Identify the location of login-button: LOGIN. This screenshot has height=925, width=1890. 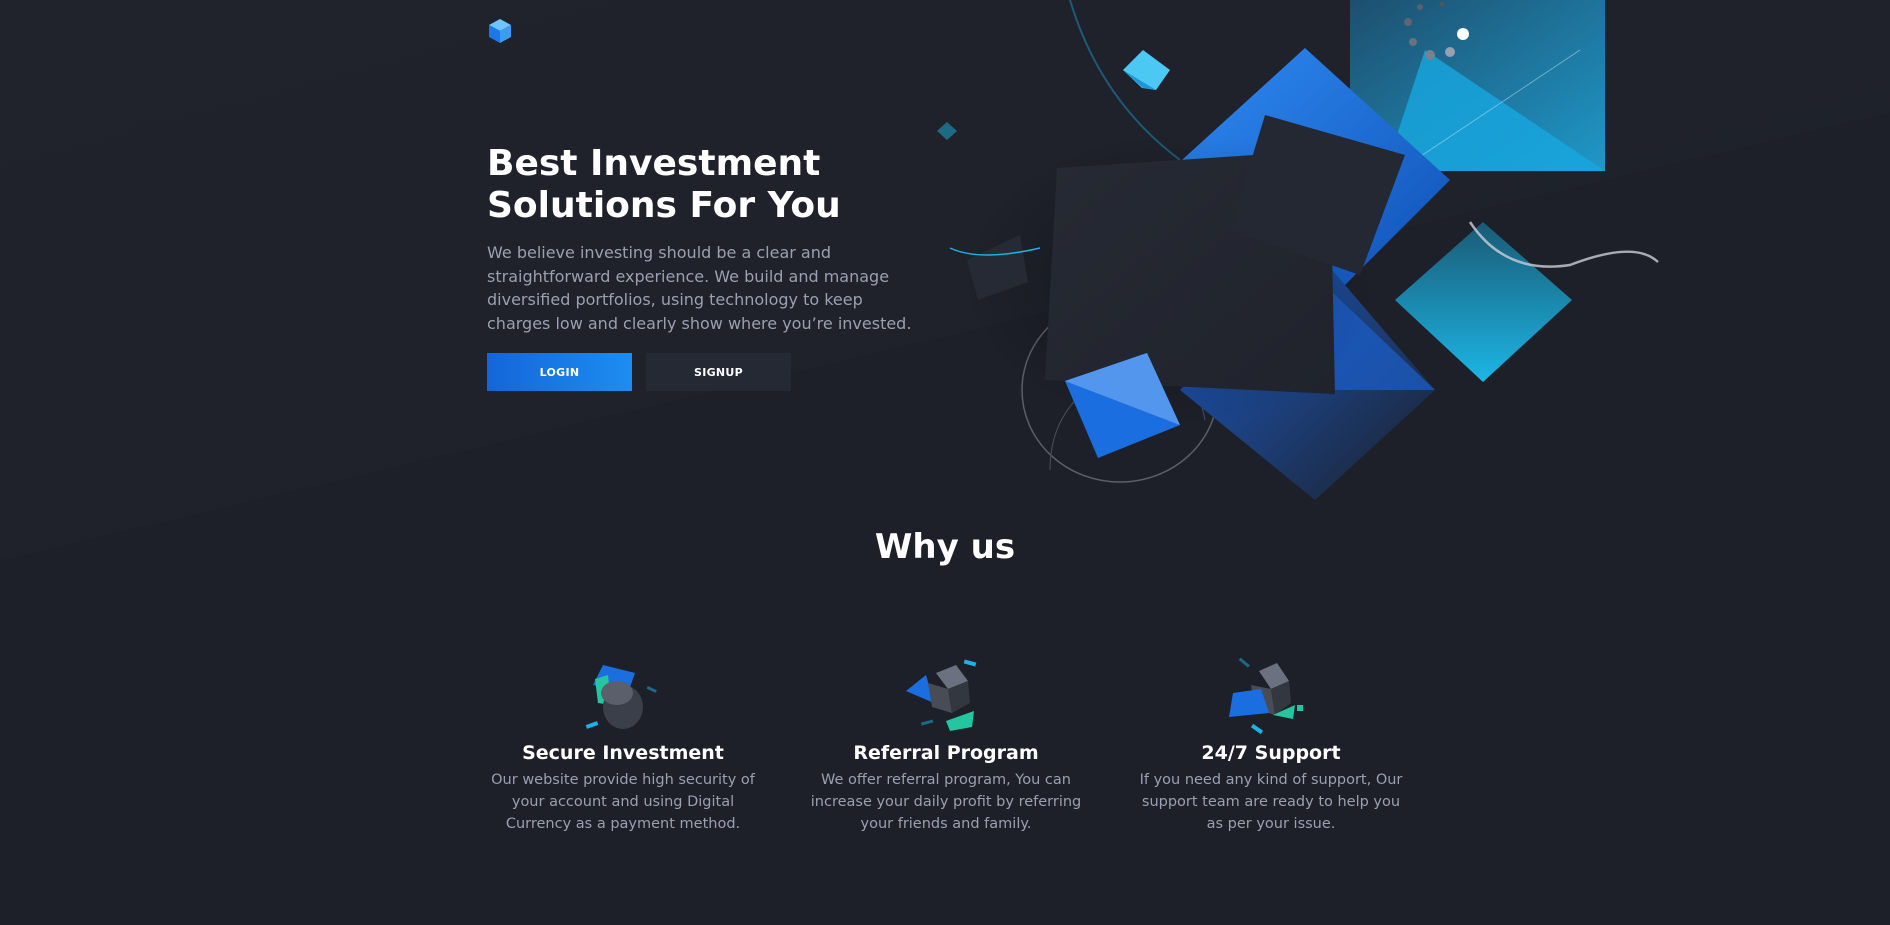
(559, 372).